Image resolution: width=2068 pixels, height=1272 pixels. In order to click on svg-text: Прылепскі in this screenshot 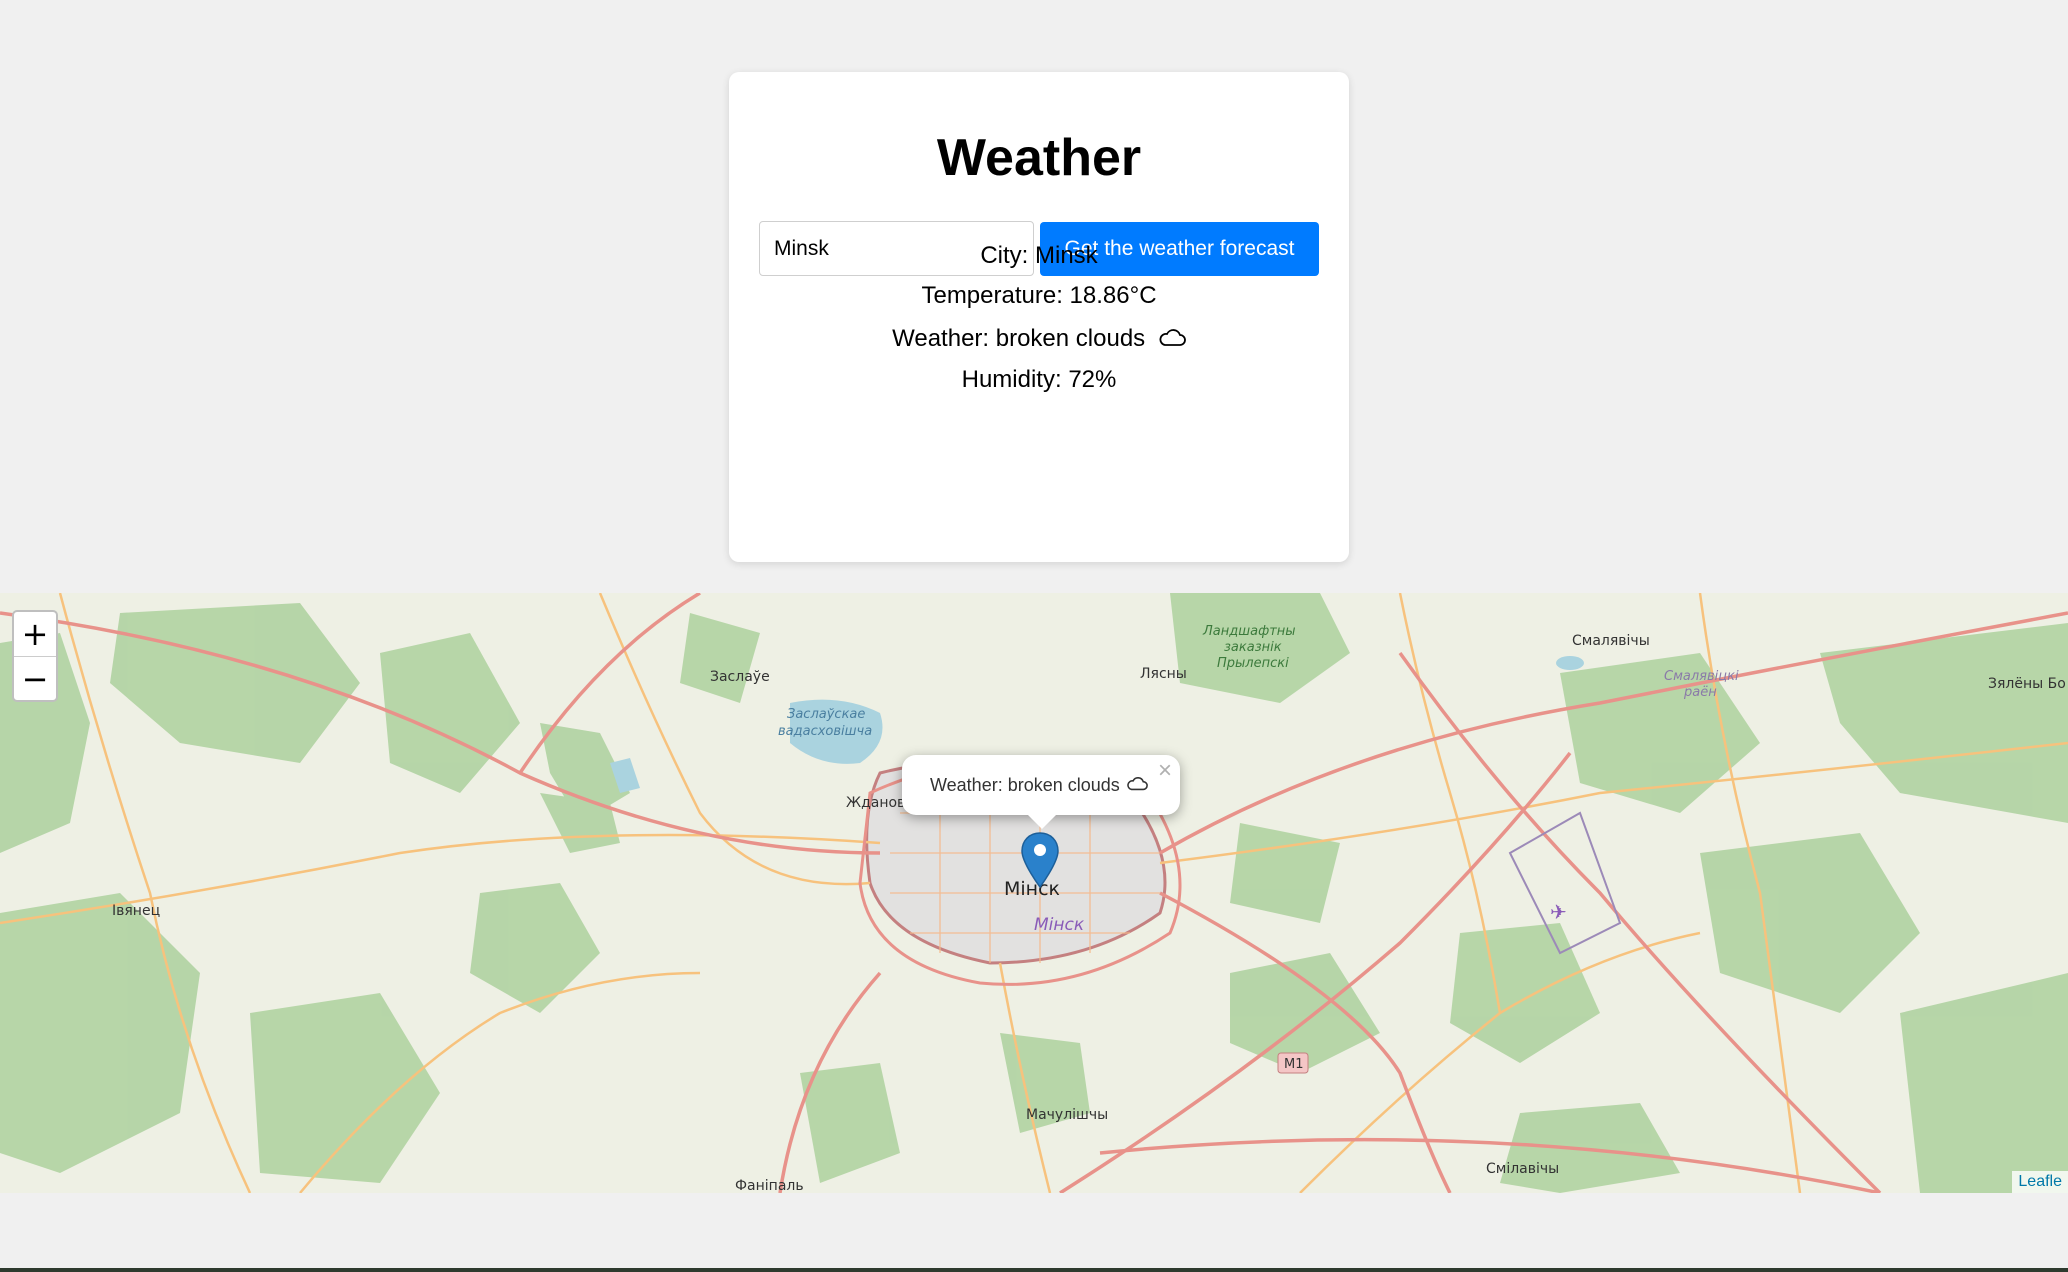, I will do `click(1253, 663)`.